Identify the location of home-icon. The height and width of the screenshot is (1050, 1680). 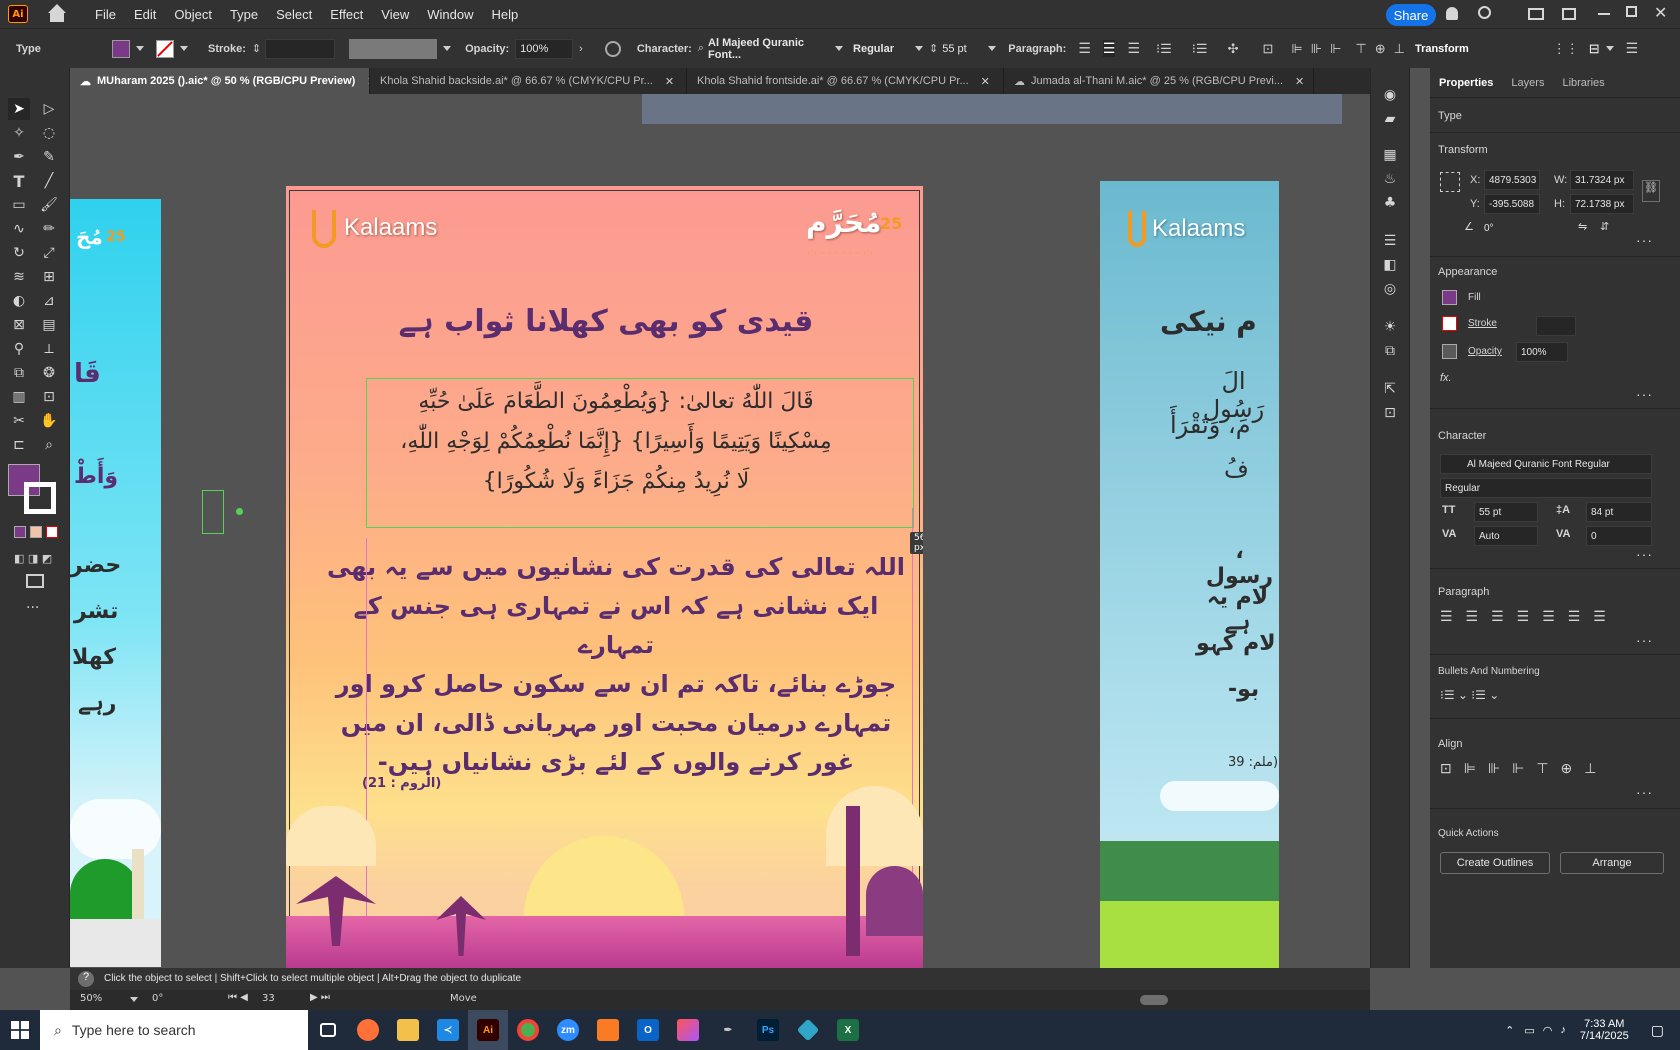
(57, 13).